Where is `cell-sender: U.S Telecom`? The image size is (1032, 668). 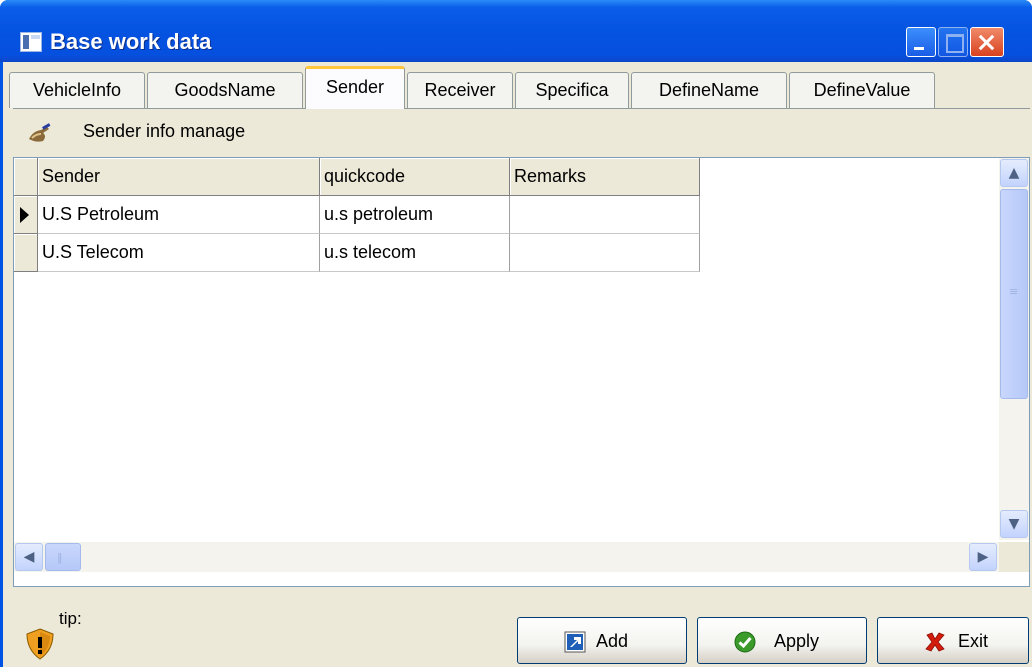
cell-sender: U.S Telecom is located at coordinates (179, 253).